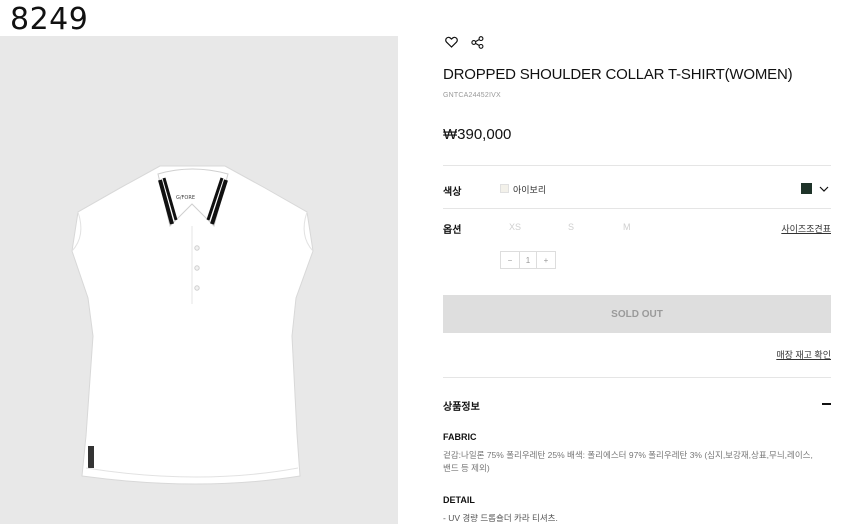 The image size is (860, 524). Describe the element at coordinates (460, 437) in the screenshot. I see `fabric-title: FABRIC` at that location.